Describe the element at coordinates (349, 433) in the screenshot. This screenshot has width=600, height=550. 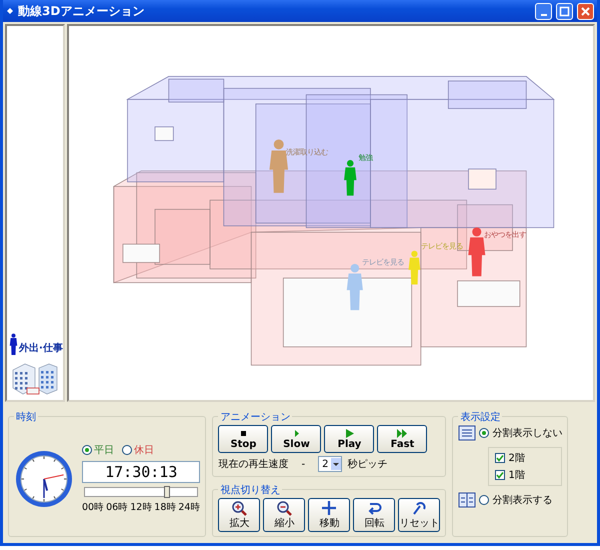
I see `play-icon` at that location.